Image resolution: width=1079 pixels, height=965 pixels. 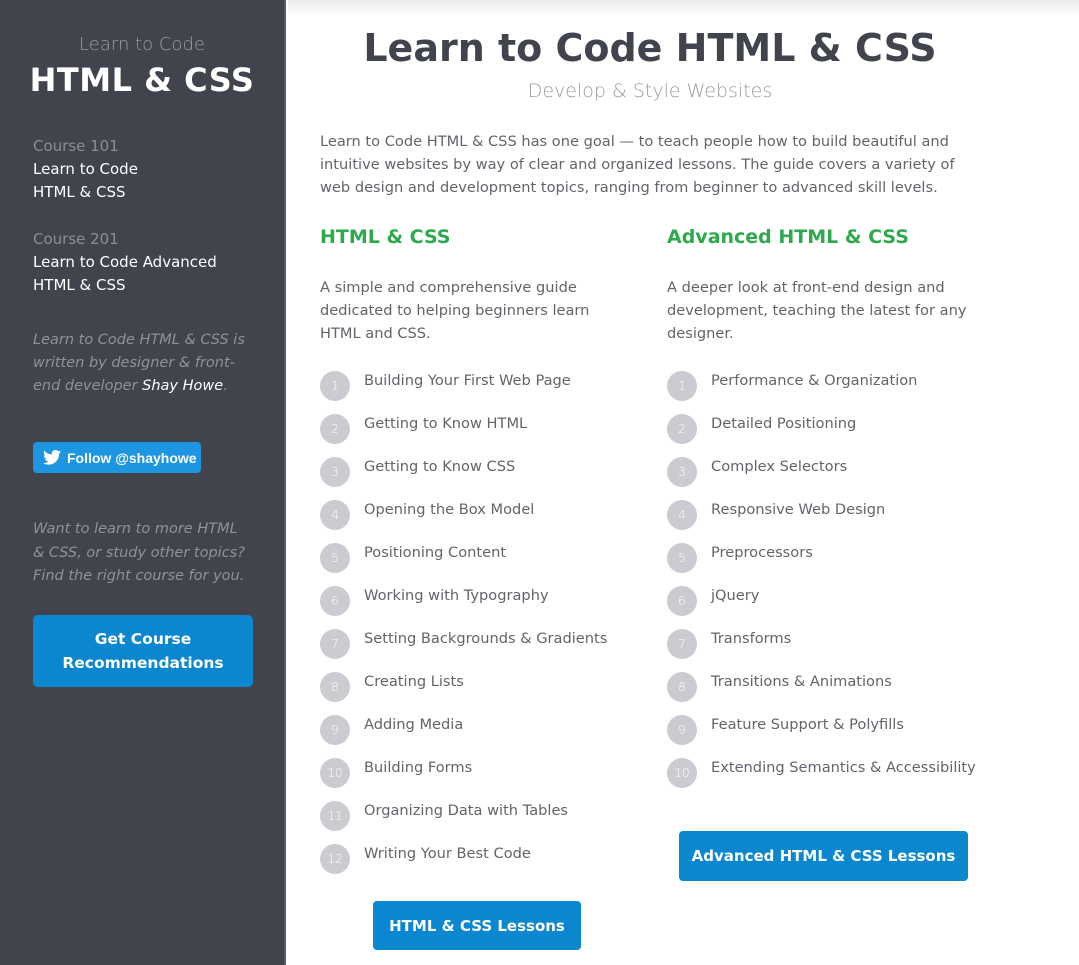 I want to click on lesson-link: Performance & Organization, so click(x=814, y=380).